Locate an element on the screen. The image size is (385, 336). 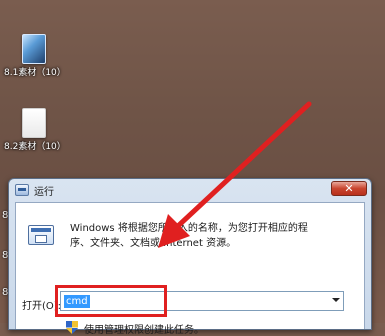
dialog-title: 运行 is located at coordinates (44, 192).